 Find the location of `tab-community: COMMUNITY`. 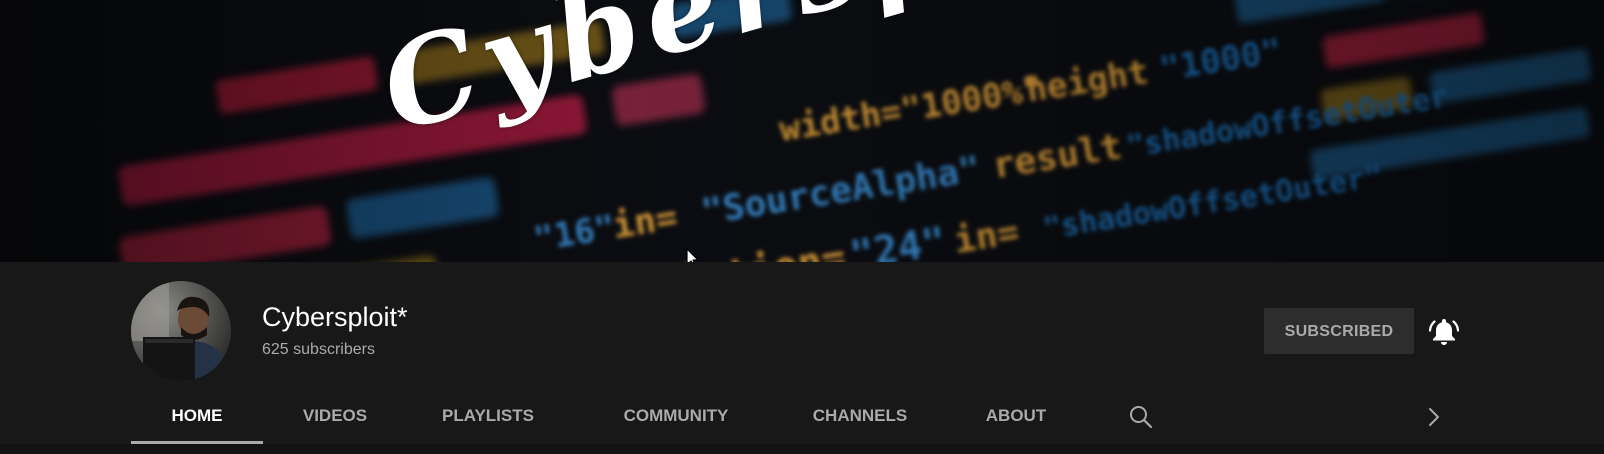

tab-community: COMMUNITY is located at coordinates (676, 416).